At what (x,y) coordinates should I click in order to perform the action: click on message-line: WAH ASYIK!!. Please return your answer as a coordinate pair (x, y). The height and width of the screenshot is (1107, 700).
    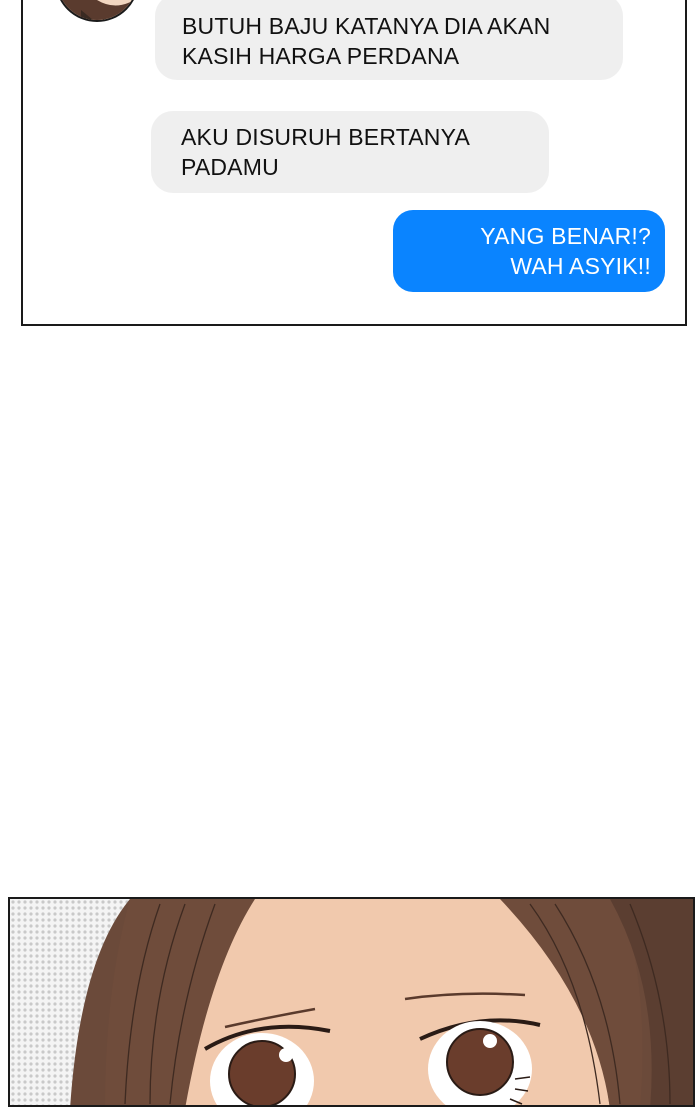
    Looking at the image, I should click on (580, 266).